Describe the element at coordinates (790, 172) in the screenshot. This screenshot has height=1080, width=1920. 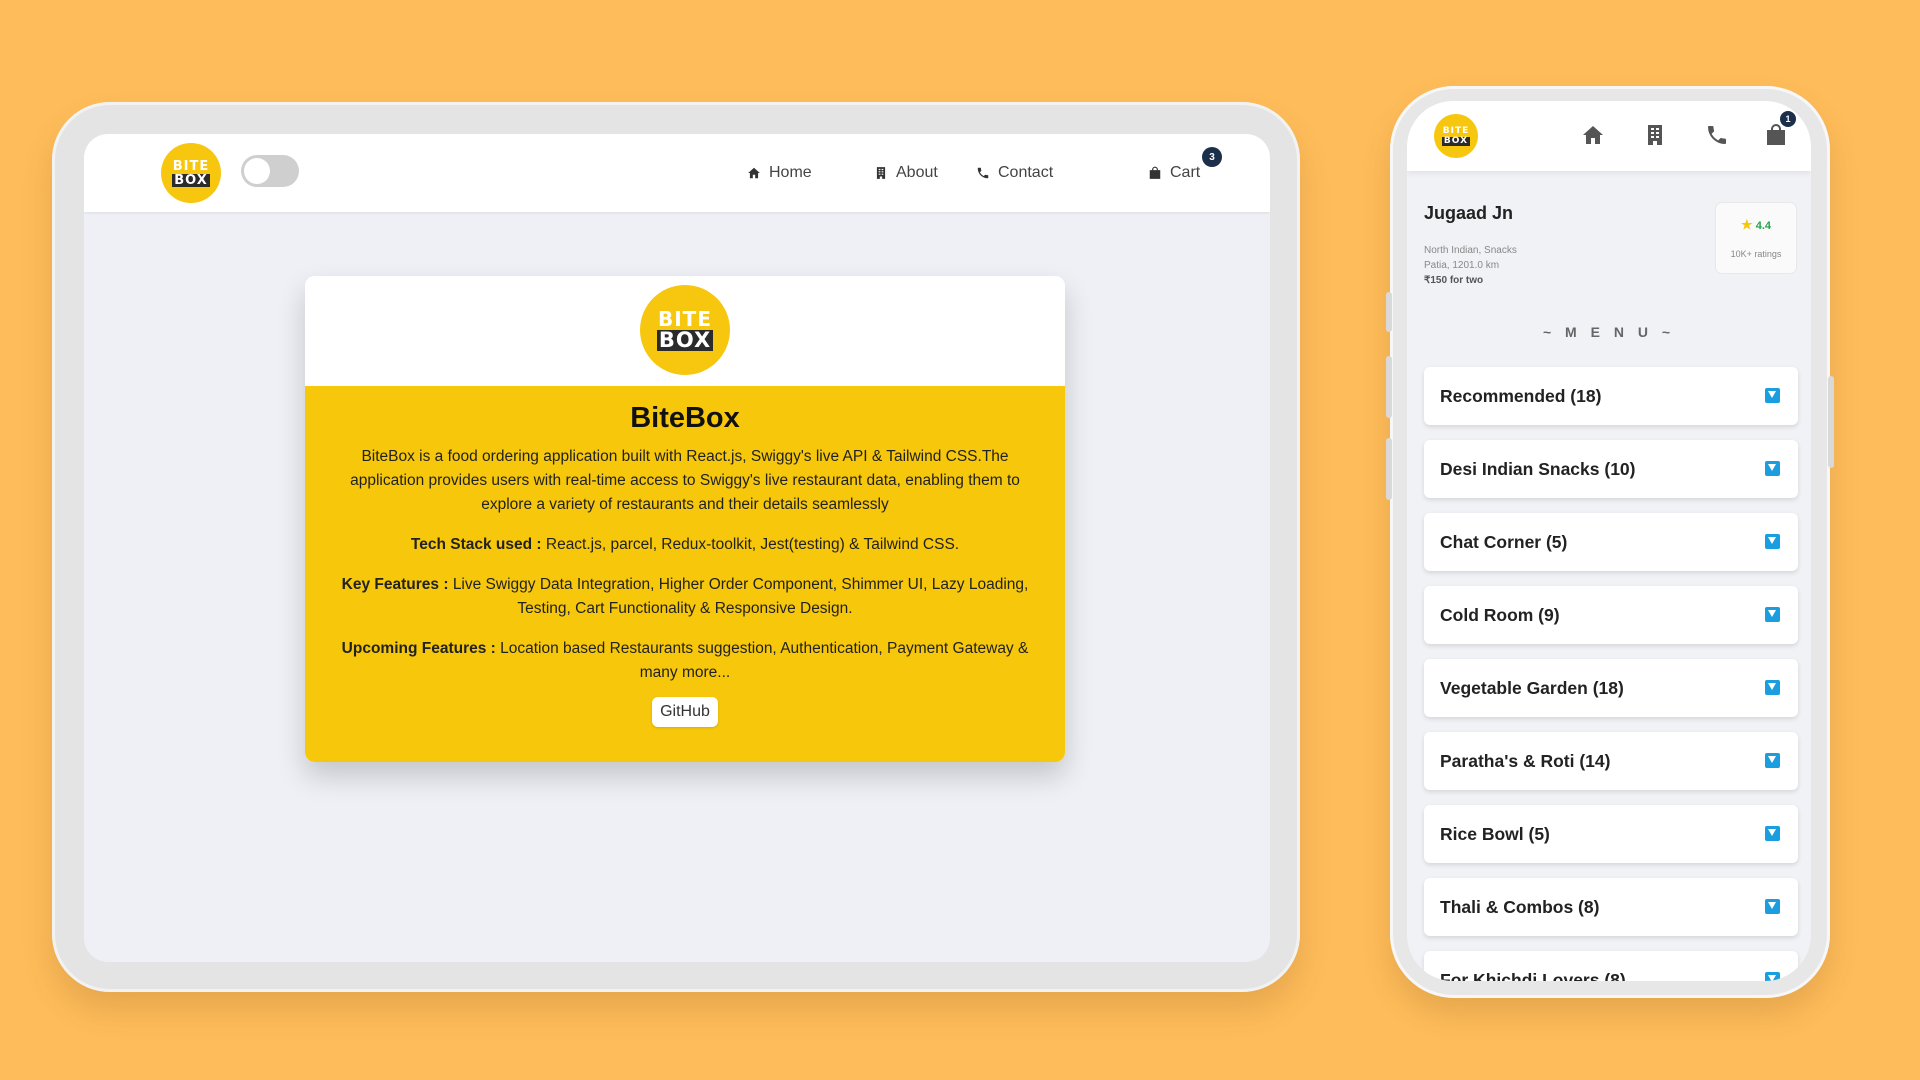
I see `nav-home-label: Home` at that location.